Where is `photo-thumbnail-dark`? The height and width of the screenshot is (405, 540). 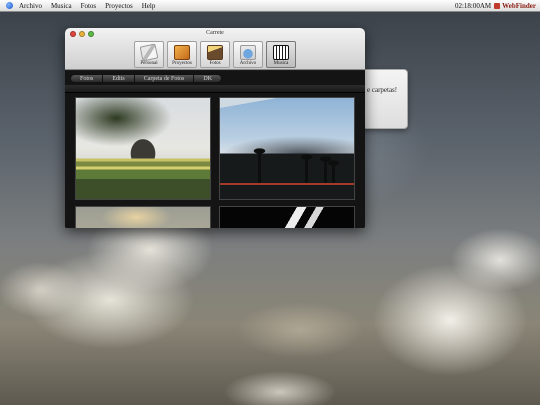
photo-thumbnail-dark is located at coordinates (287, 217).